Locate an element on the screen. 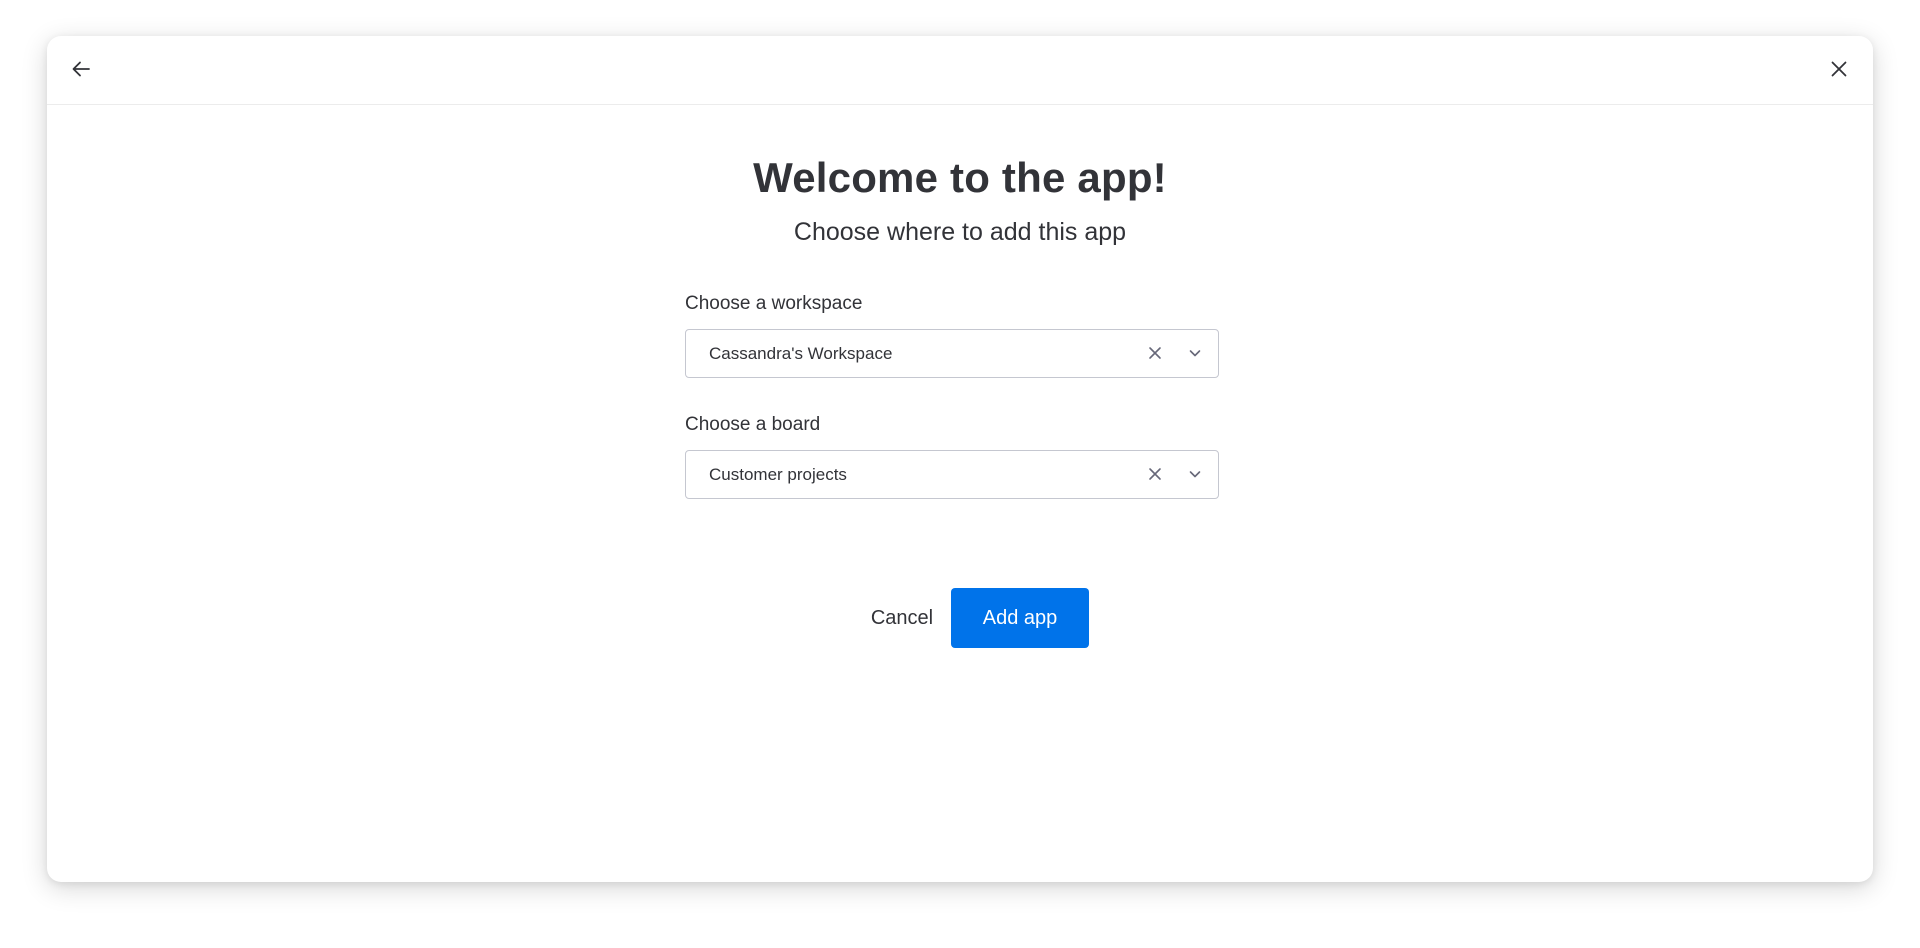 The width and height of the screenshot is (1920, 948). board-clear-button is located at coordinates (1155, 474).